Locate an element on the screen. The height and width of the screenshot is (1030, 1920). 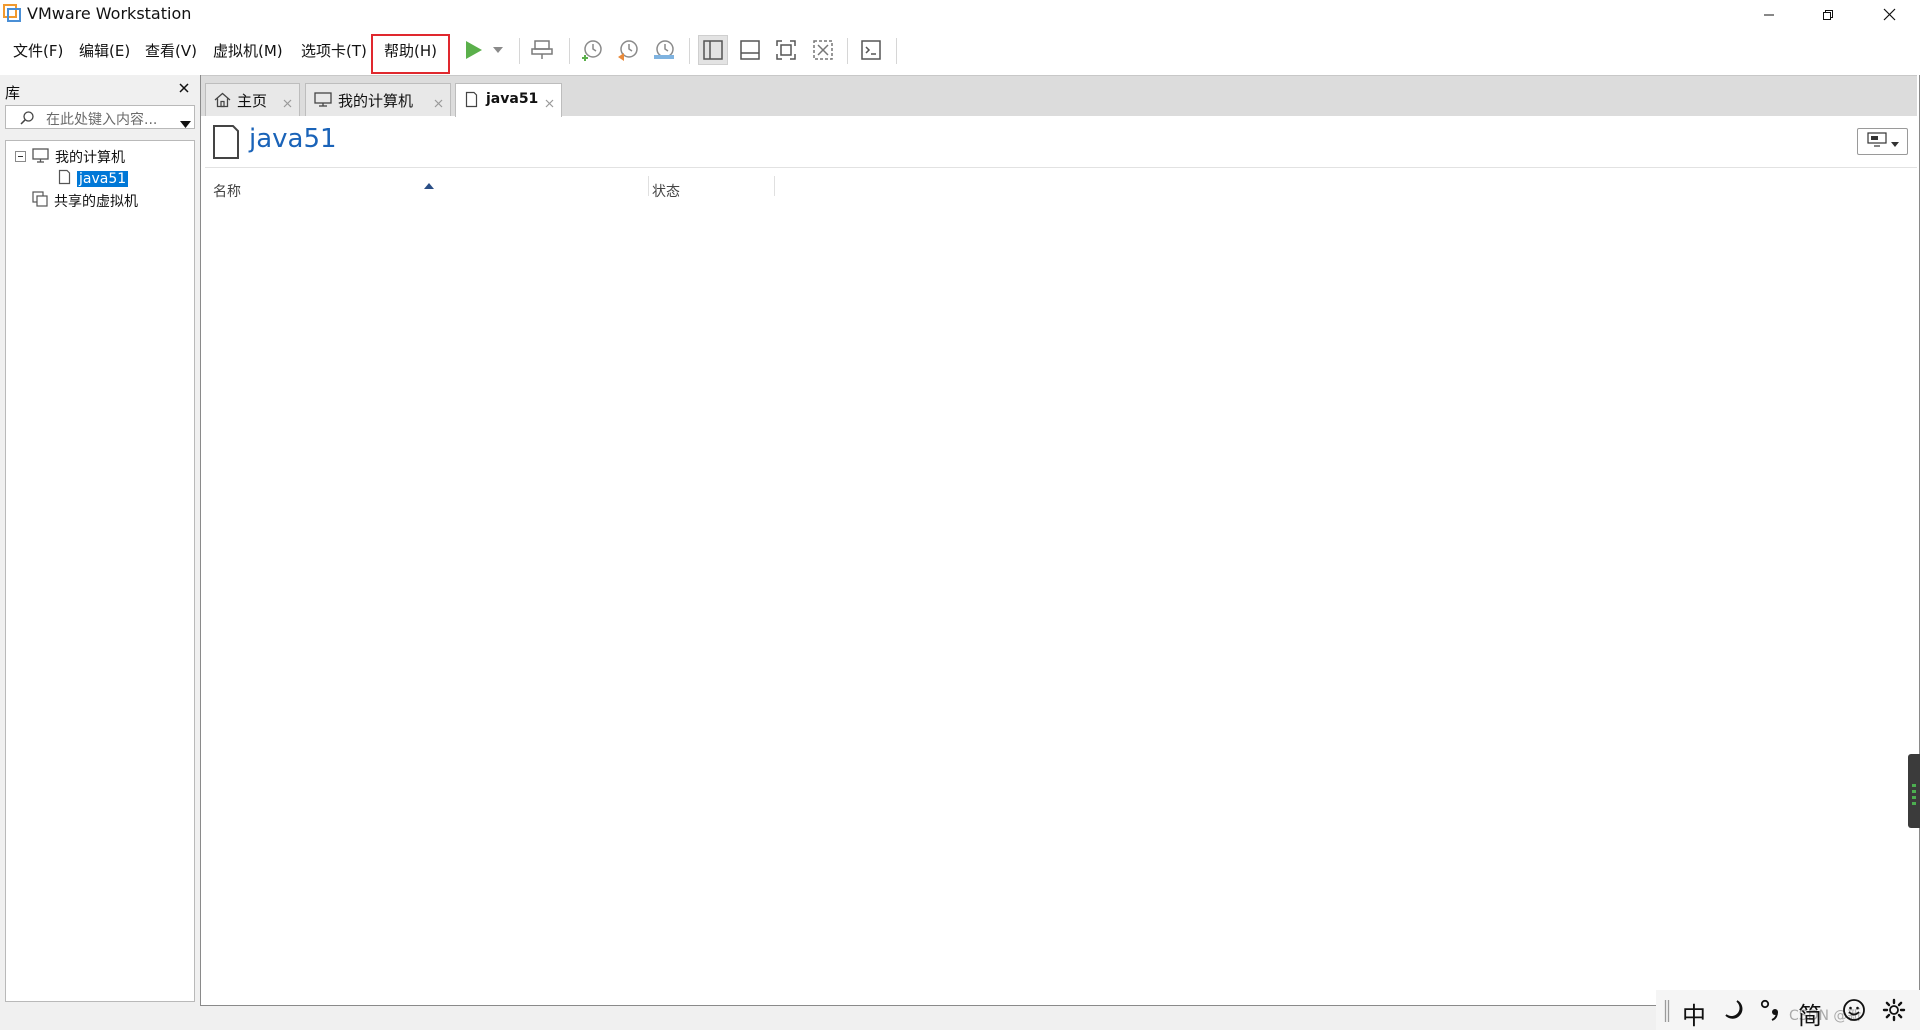
library-tree: 我的计算机 java51 共享的虚拟机 is located at coordinates (100, 571).